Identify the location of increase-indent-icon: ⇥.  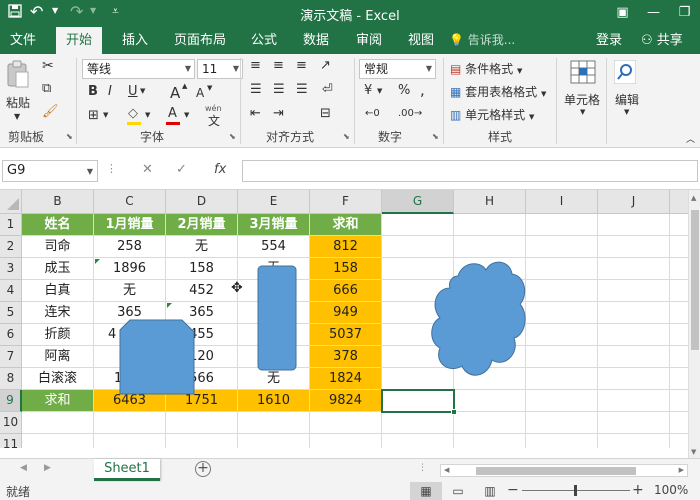
(278, 113).